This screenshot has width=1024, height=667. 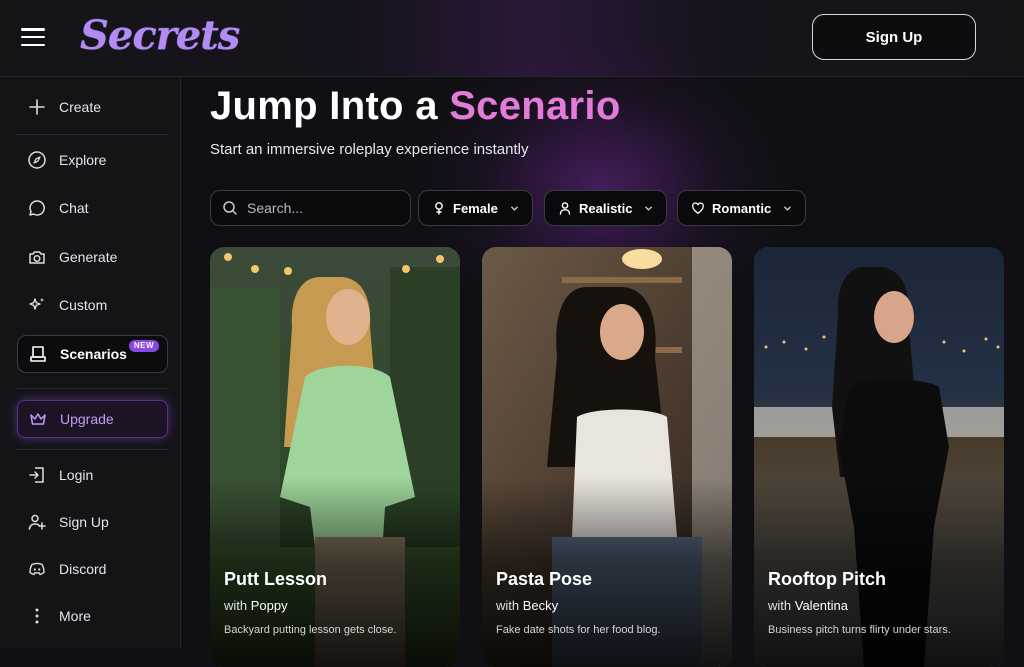 I want to click on sidebar-item-create: Create, so click(x=92, y=107).